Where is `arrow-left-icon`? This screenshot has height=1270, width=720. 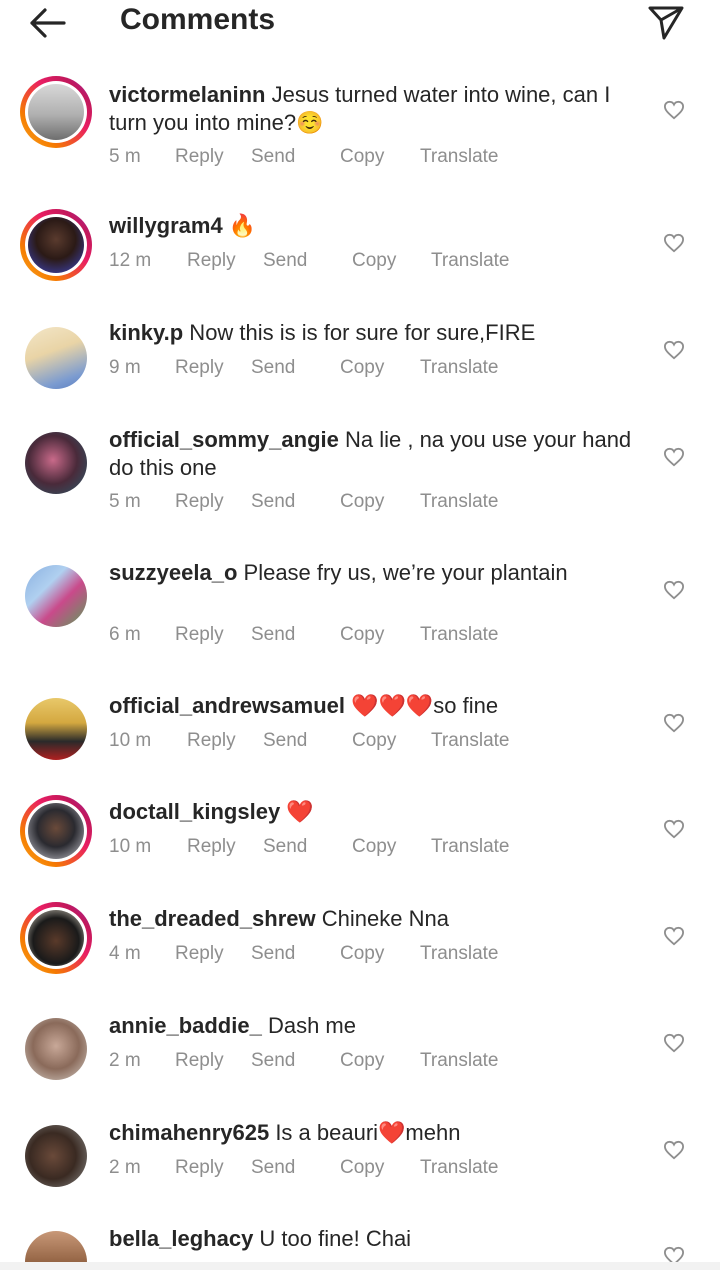
arrow-left-icon is located at coordinates (48, 23).